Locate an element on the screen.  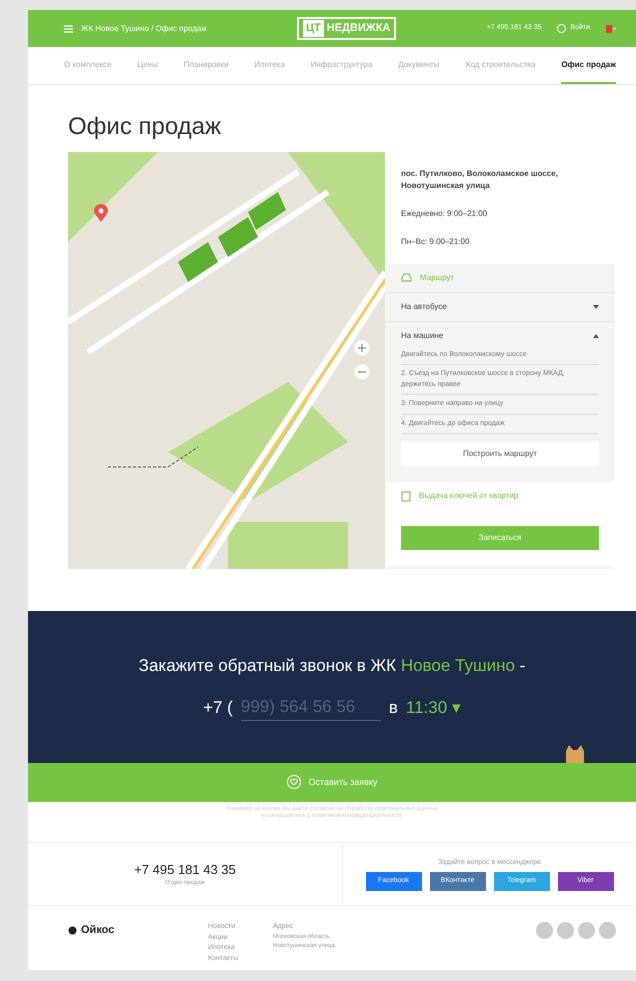
page-title: Офис продаж is located at coordinates (145, 127).